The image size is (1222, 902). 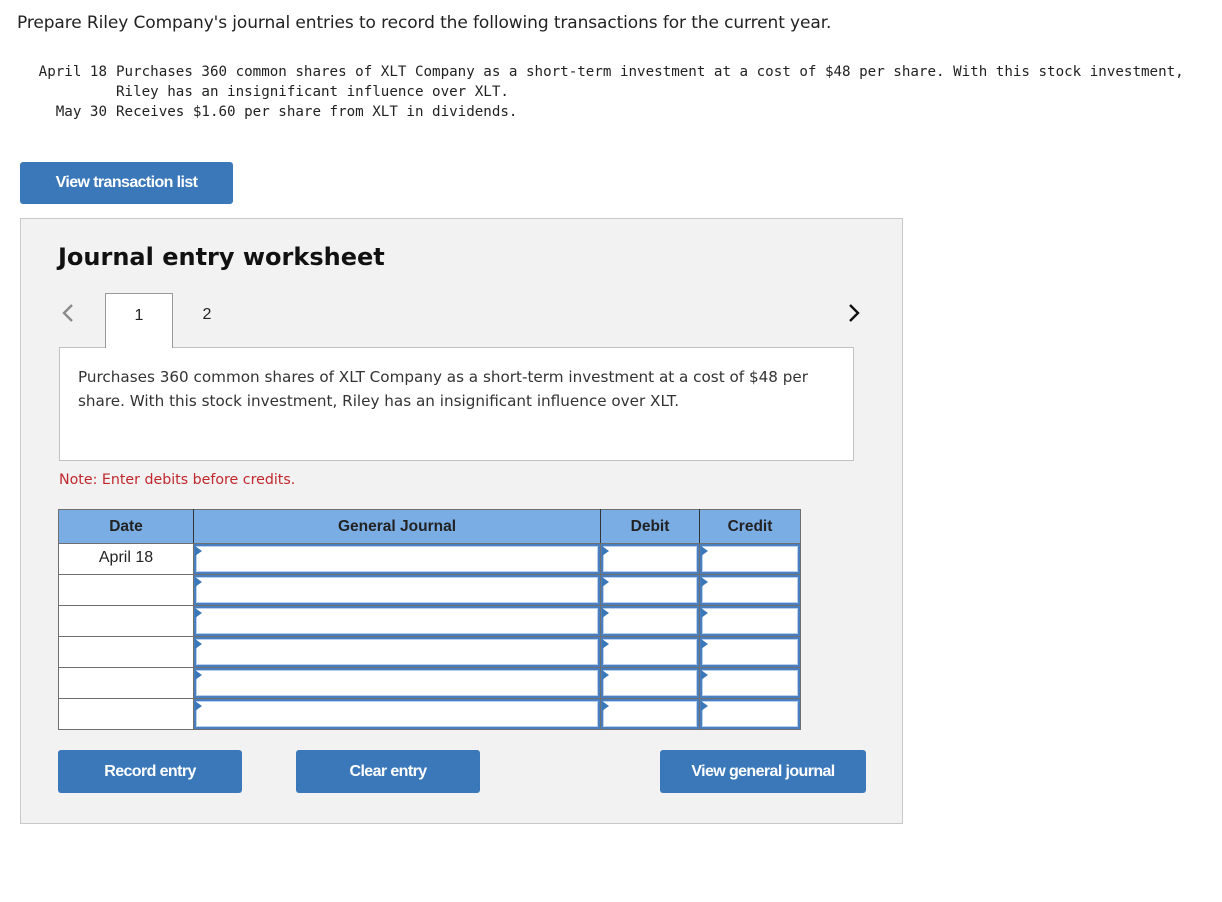 I want to click on tab-entry-1: 1, so click(x=139, y=320).